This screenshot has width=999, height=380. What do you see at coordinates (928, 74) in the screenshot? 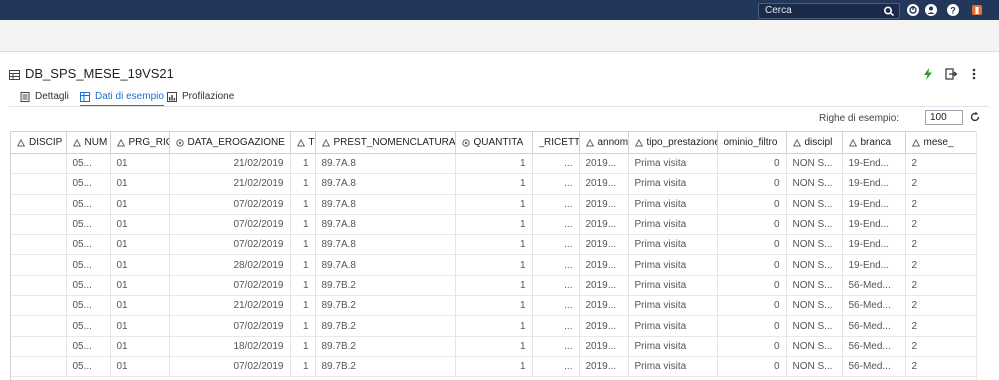
I see `lightning-icon` at bounding box center [928, 74].